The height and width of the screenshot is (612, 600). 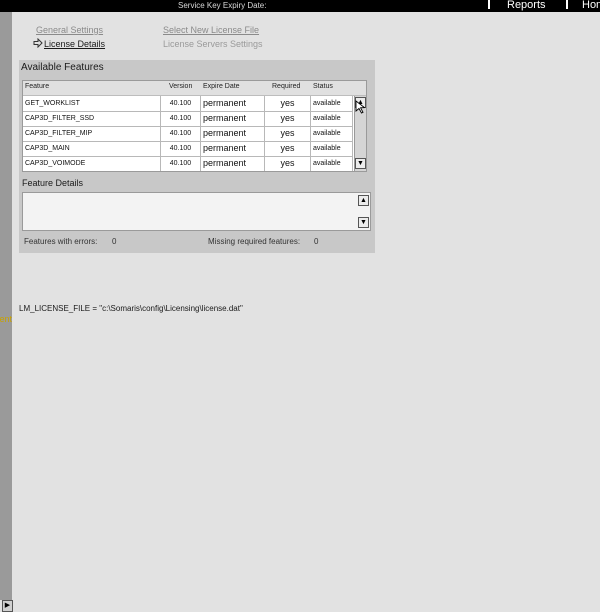 What do you see at coordinates (6, 312) in the screenshot?
I see `left-sidebar-strip: ent ▶` at bounding box center [6, 312].